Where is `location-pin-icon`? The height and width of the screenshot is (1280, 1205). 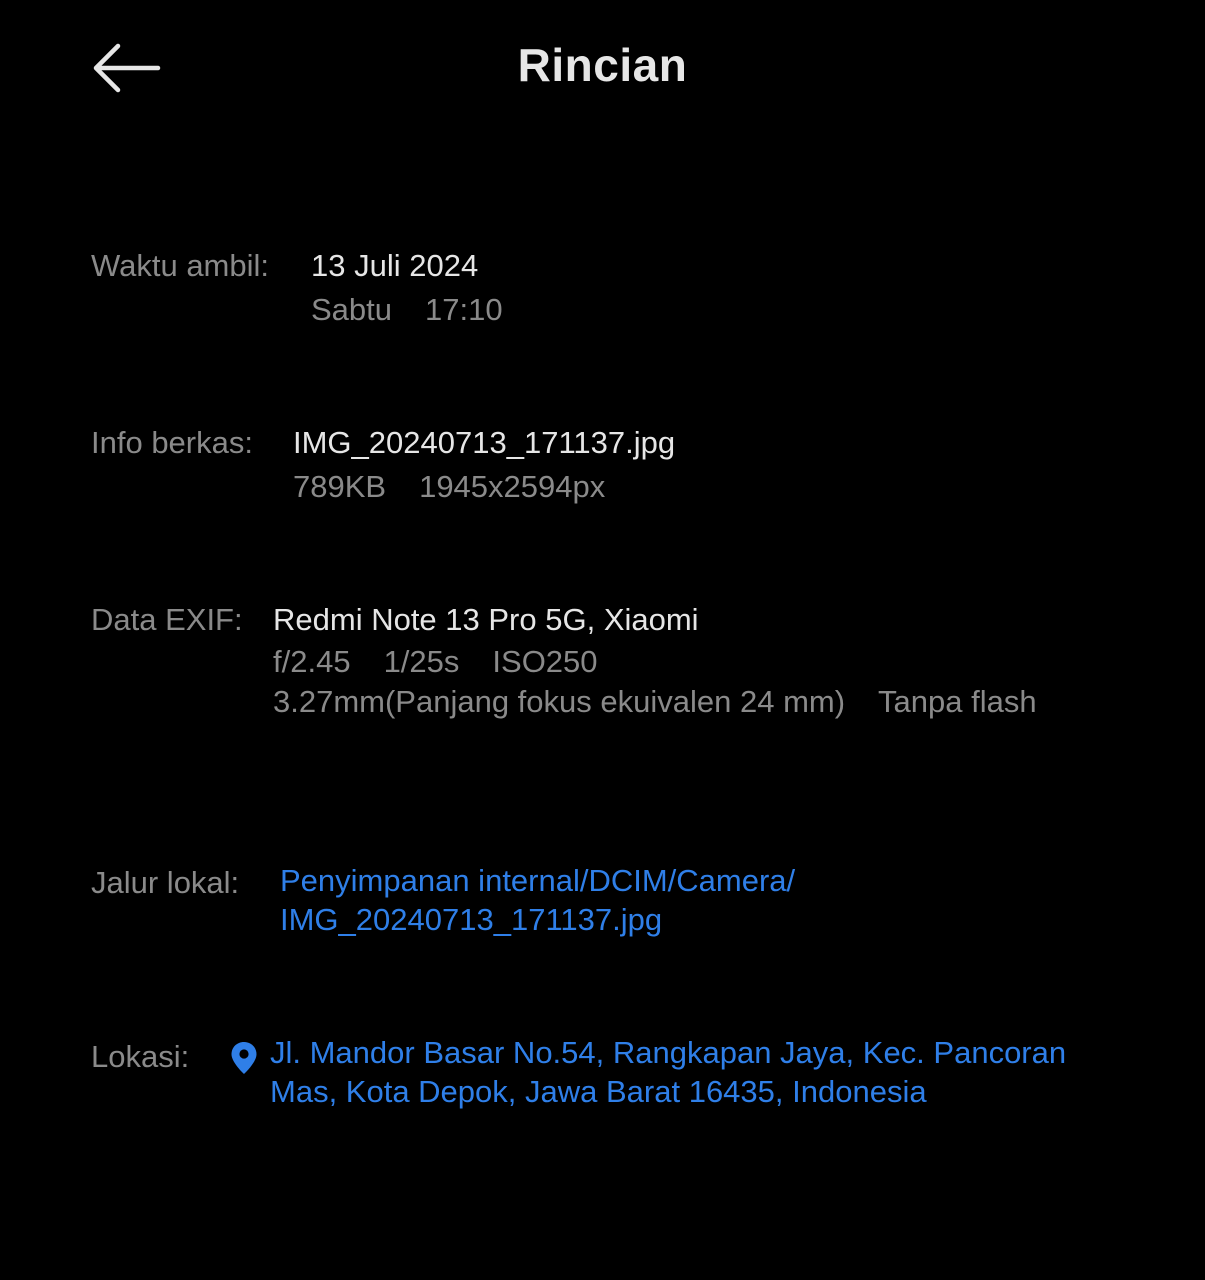 location-pin-icon is located at coordinates (244, 1058).